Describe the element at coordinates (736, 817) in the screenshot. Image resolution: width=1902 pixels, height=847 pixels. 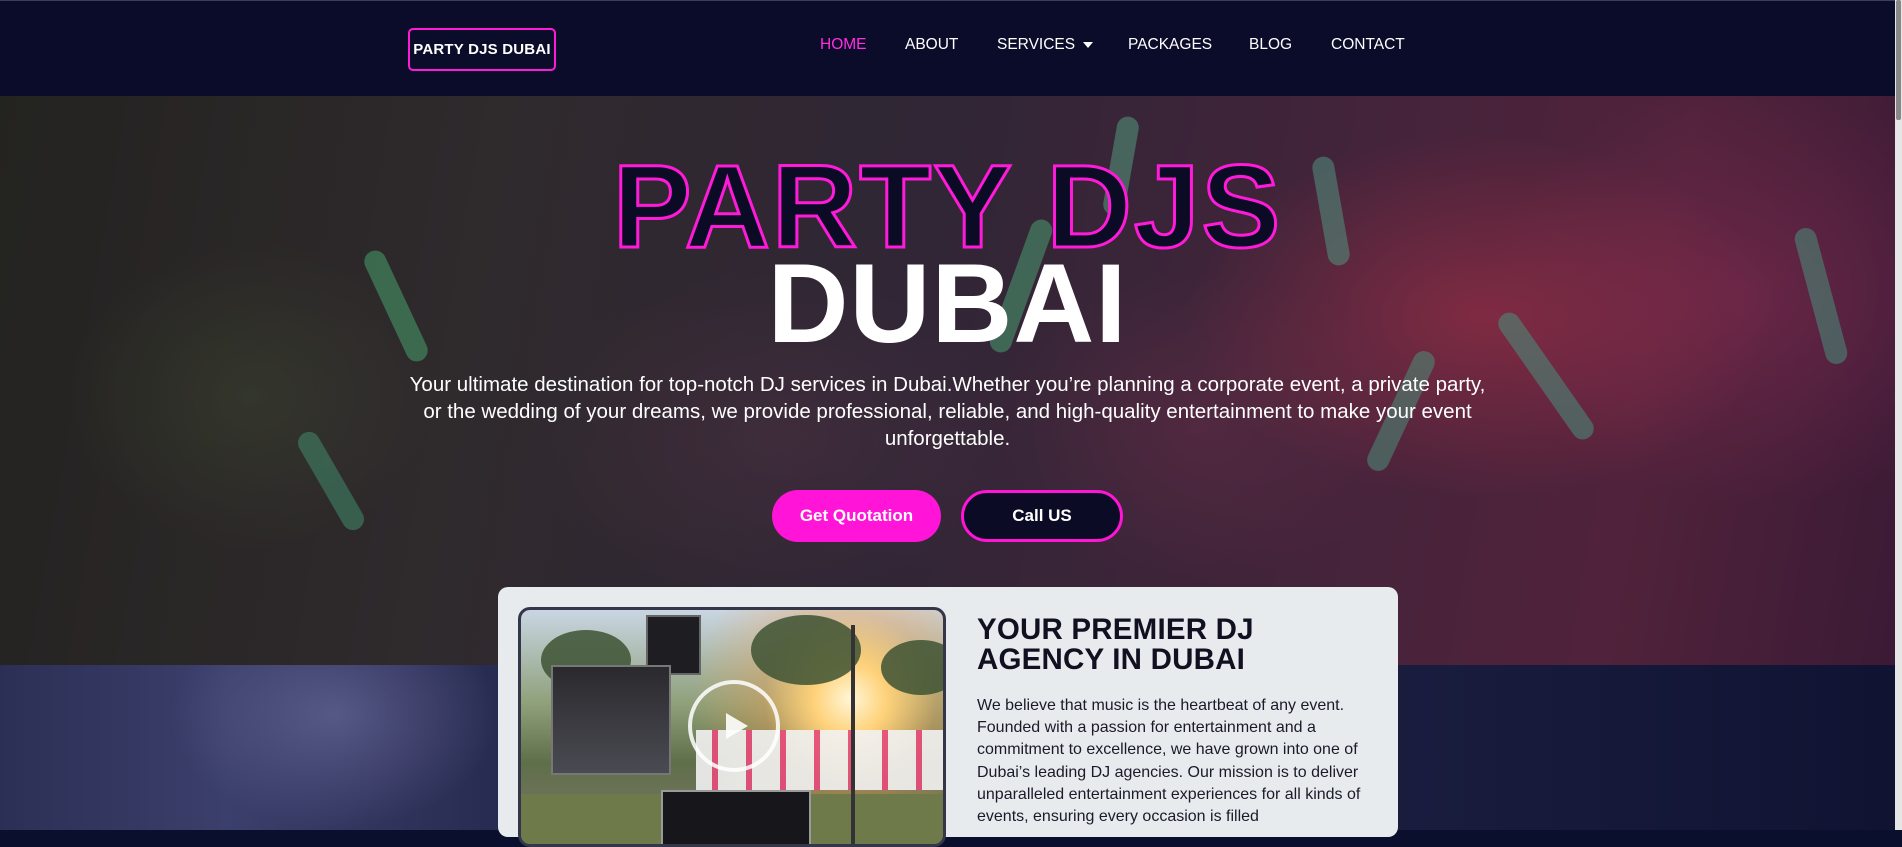
I see `equipment-case-shape` at that location.